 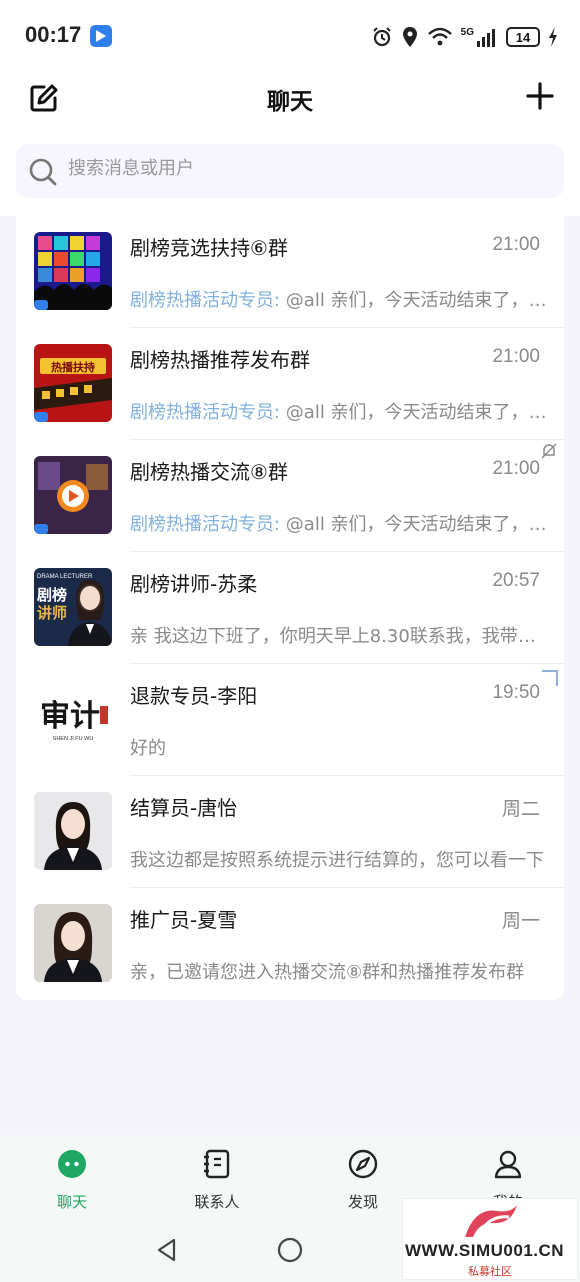 What do you see at coordinates (516, 580) in the screenshot?
I see `chat-time: 20:57` at bounding box center [516, 580].